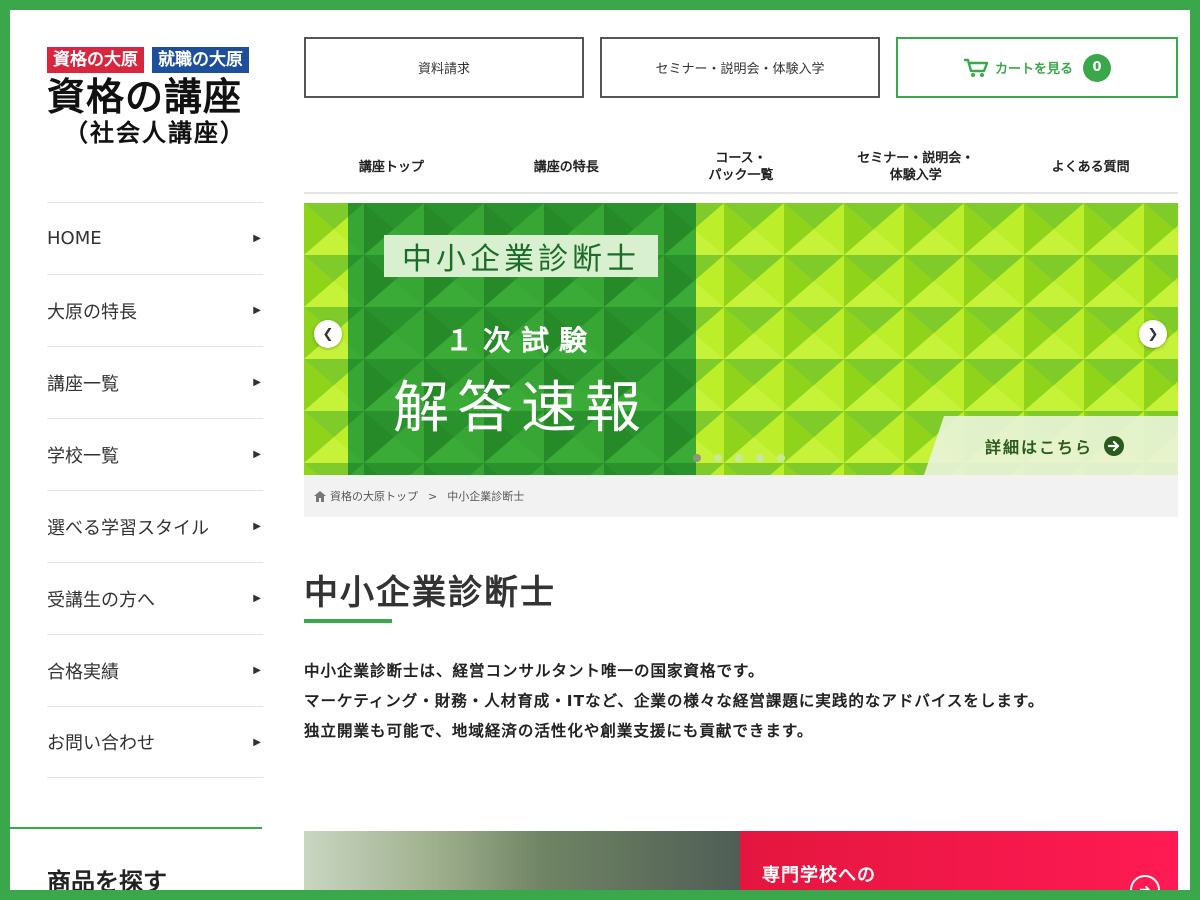 This screenshot has width=1200, height=900. Describe the element at coordinates (976, 67) in the screenshot. I see `cart-icon` at that location.